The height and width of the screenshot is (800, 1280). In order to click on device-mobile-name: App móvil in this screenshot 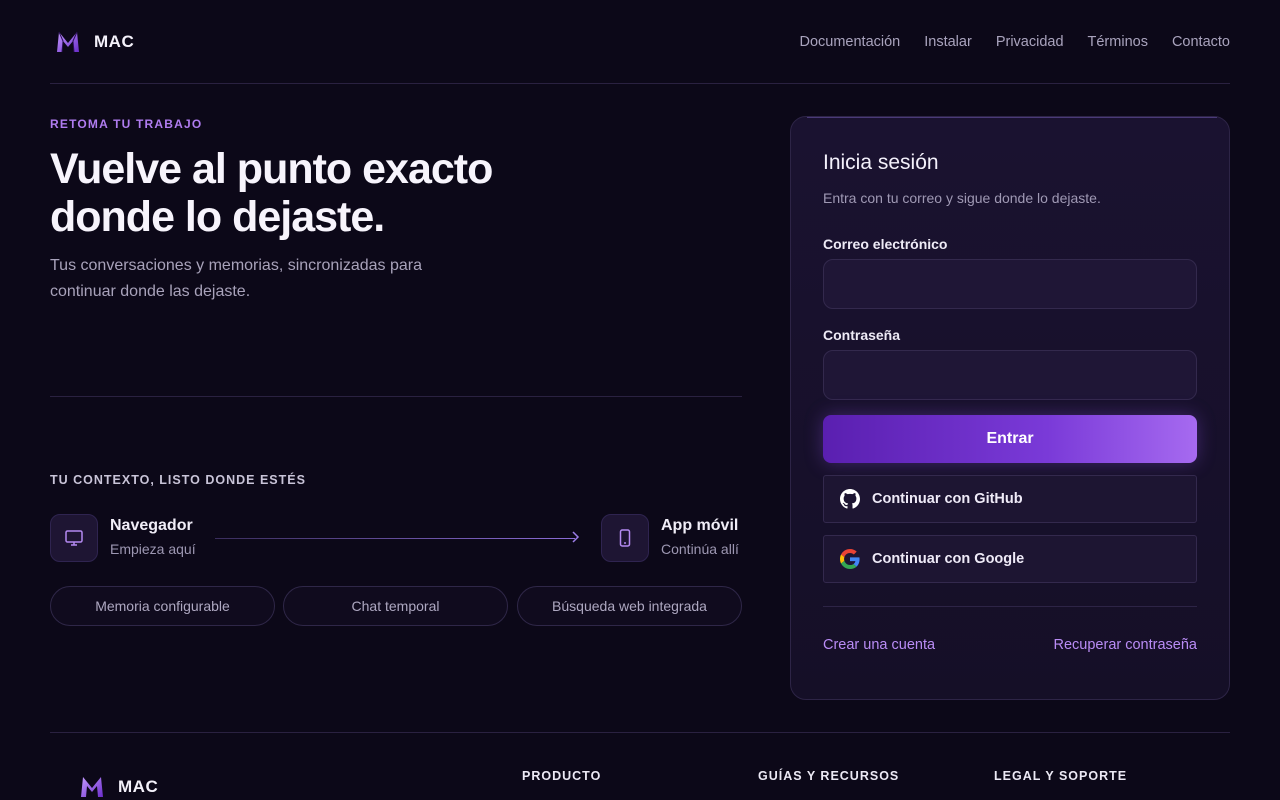, I will do `click(700, 525)`.